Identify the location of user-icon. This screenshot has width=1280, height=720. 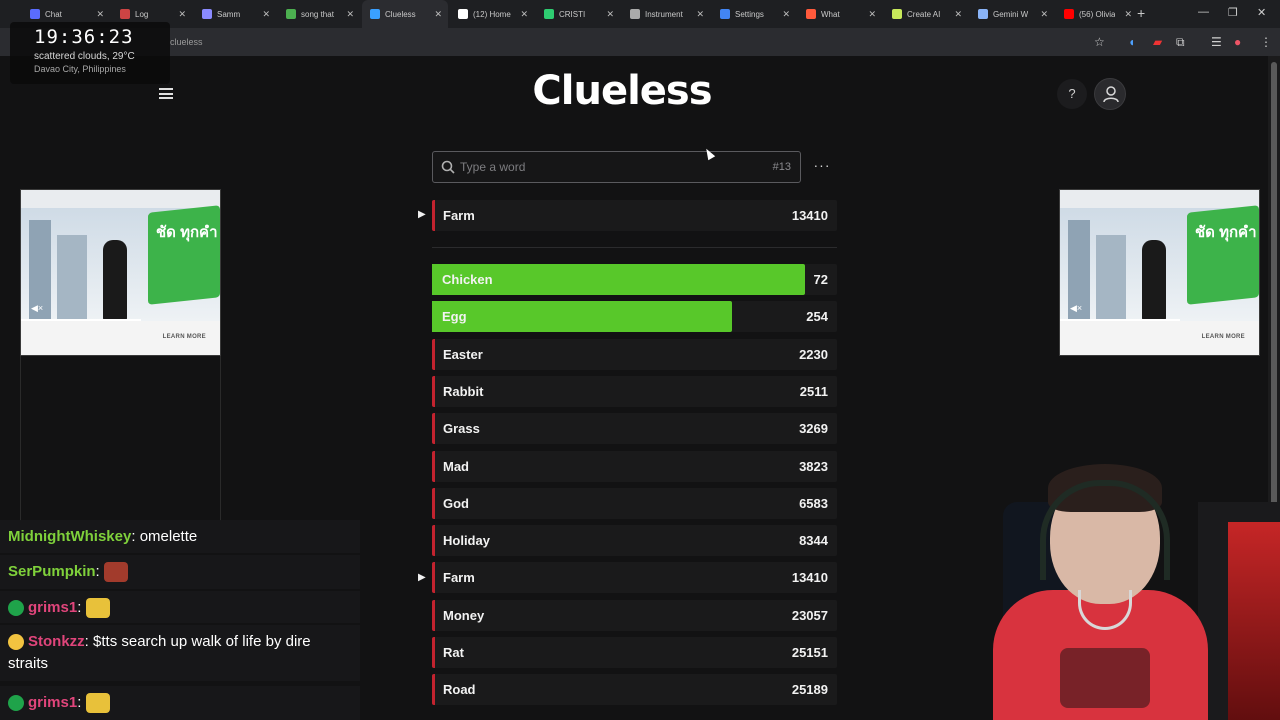
(1111, 94).